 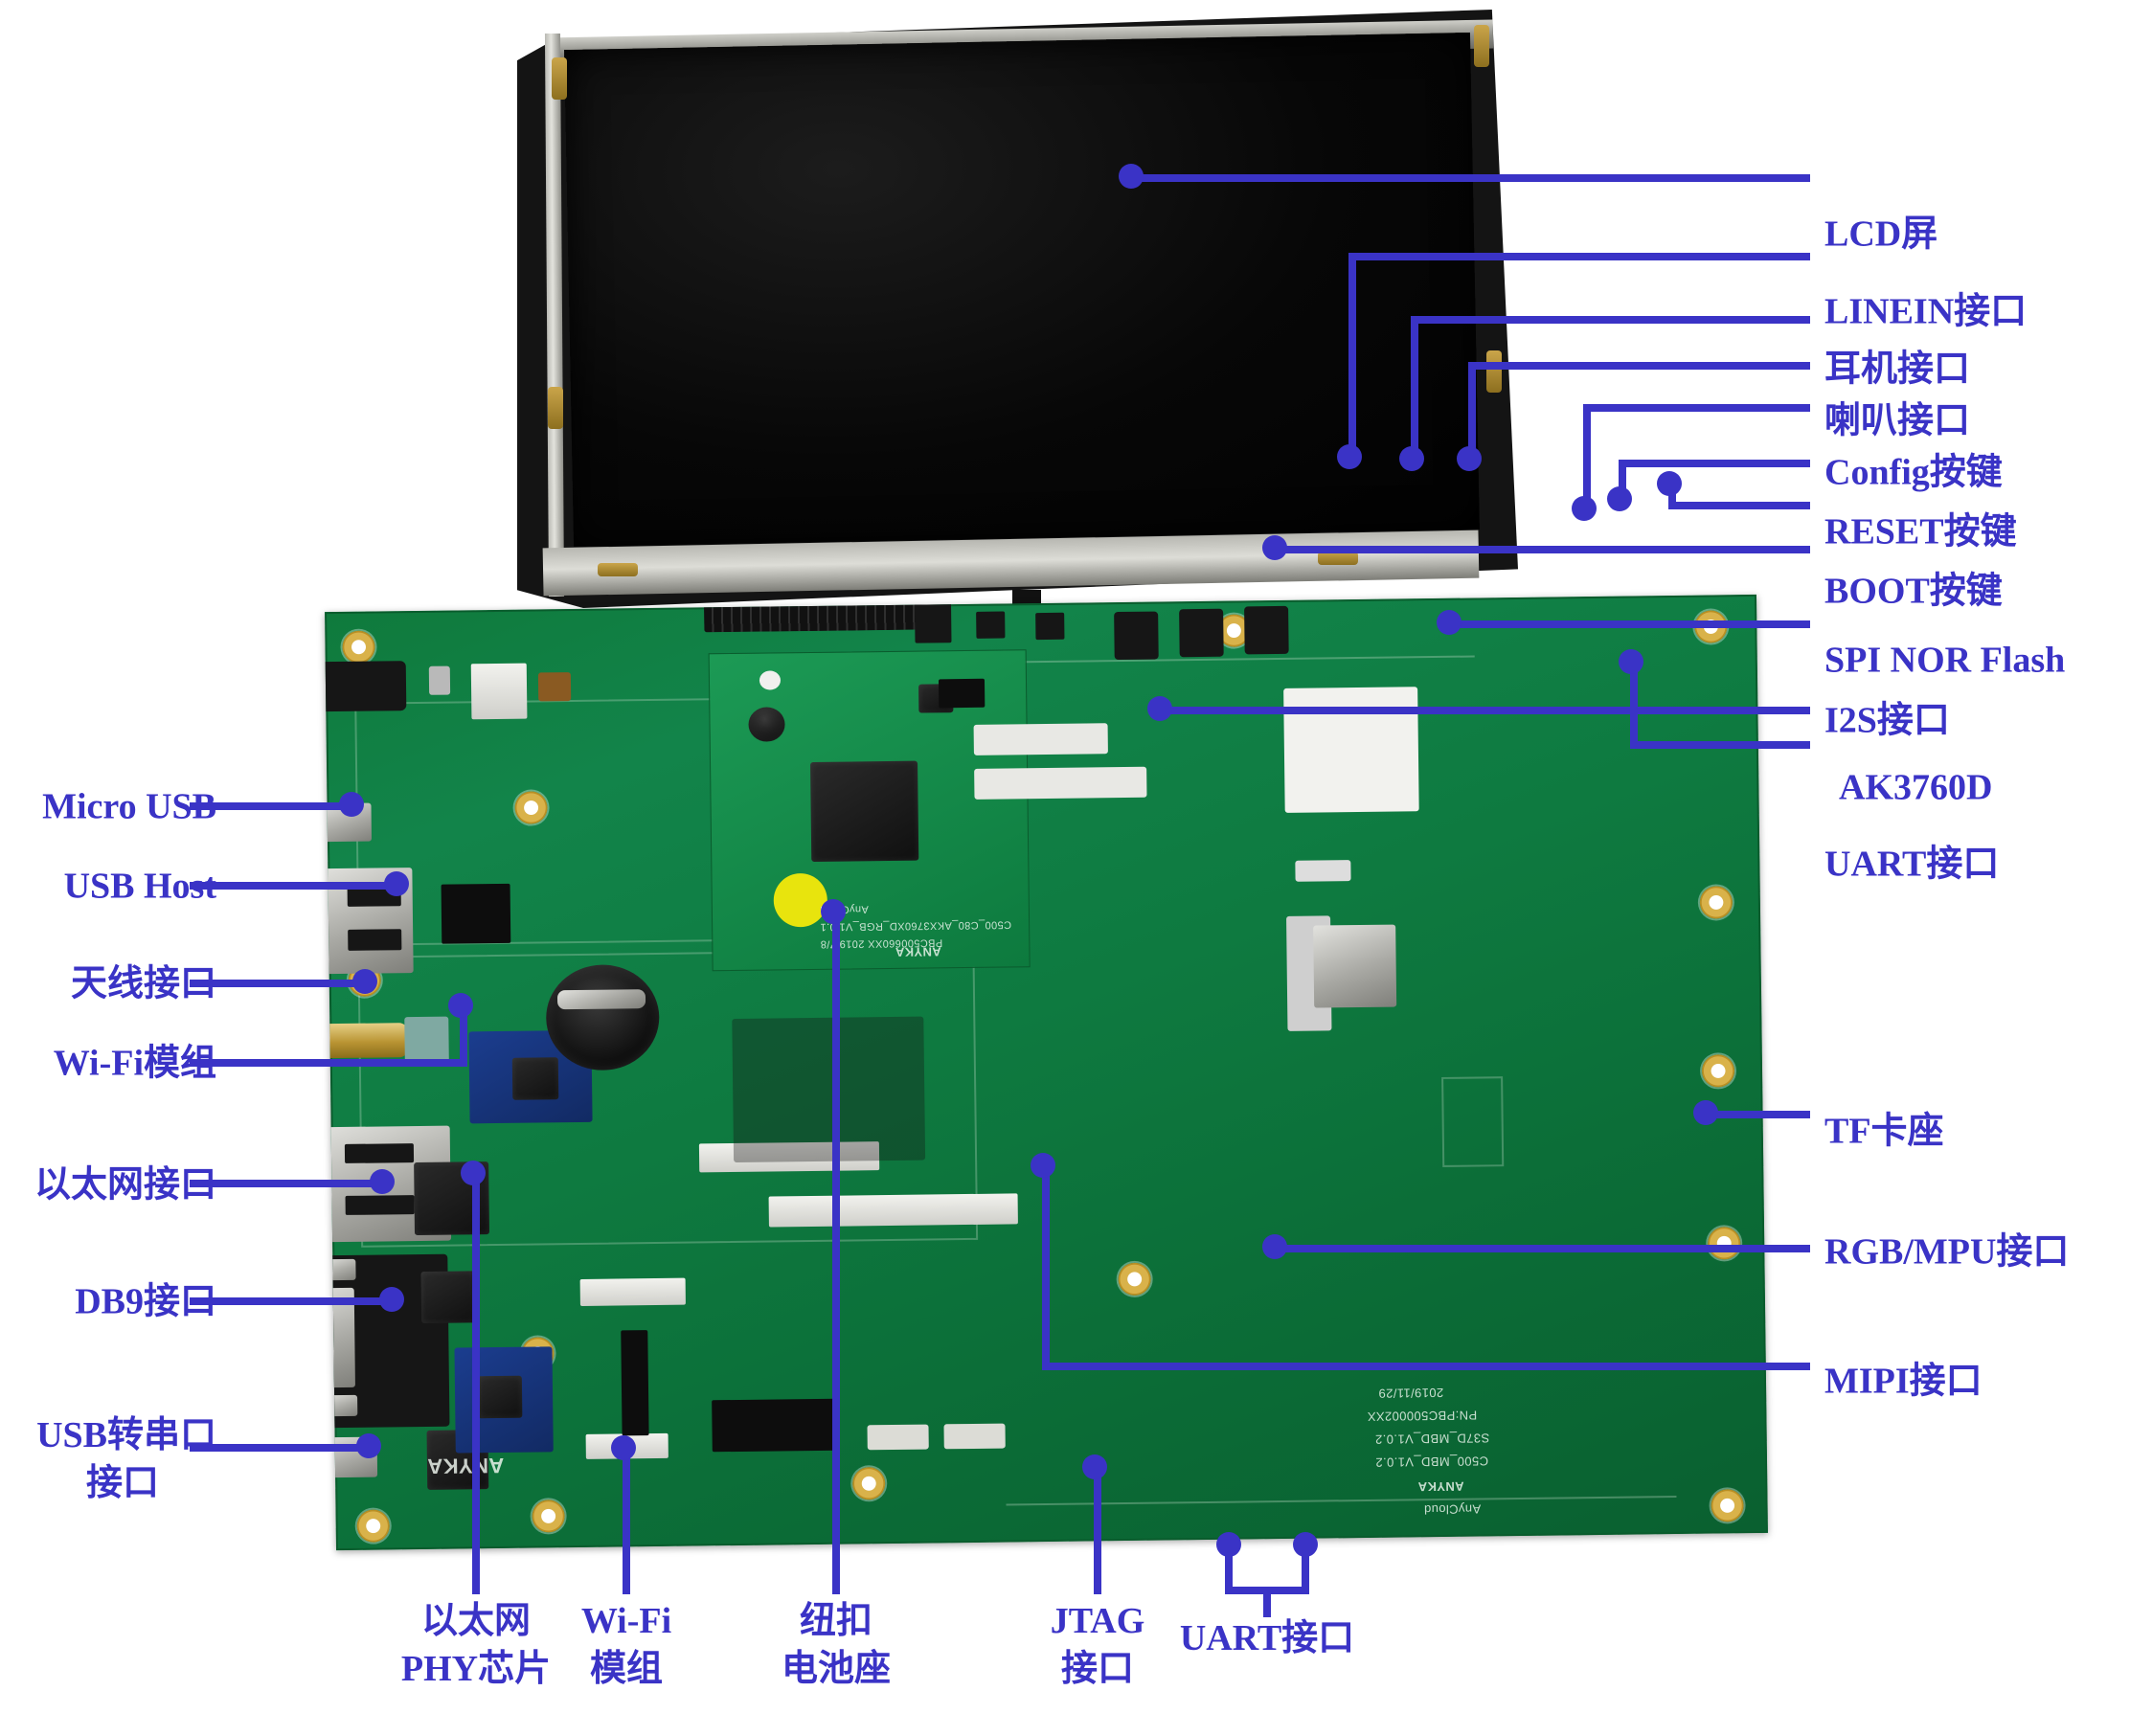 I want to click on lead-ethernet, so click(x=285, y=1184).